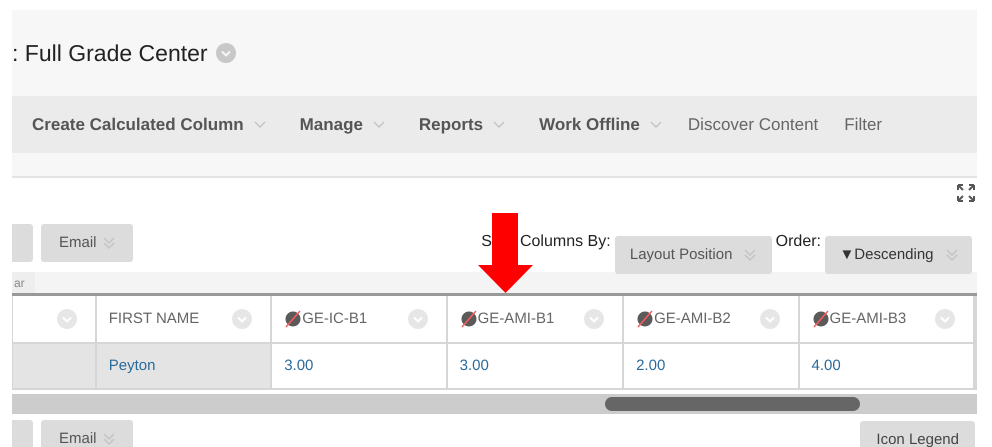 This screenshot has height=447, width=992. Describe the element at coordinates (494, 404) in the screenshot. I see `horizontal-scrollbar` at that location.